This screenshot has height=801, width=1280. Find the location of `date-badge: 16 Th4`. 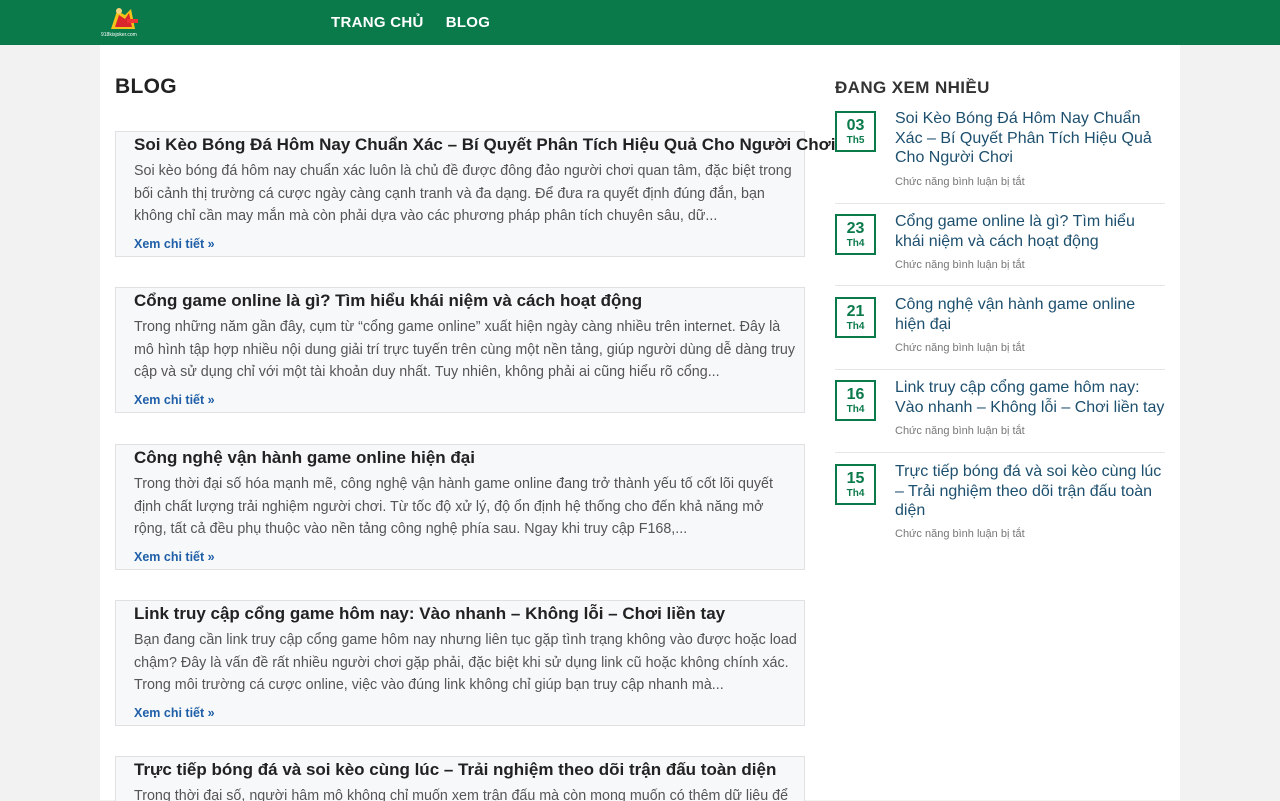

date-badge: 16 Th4 is located at coordinates (855, 400).